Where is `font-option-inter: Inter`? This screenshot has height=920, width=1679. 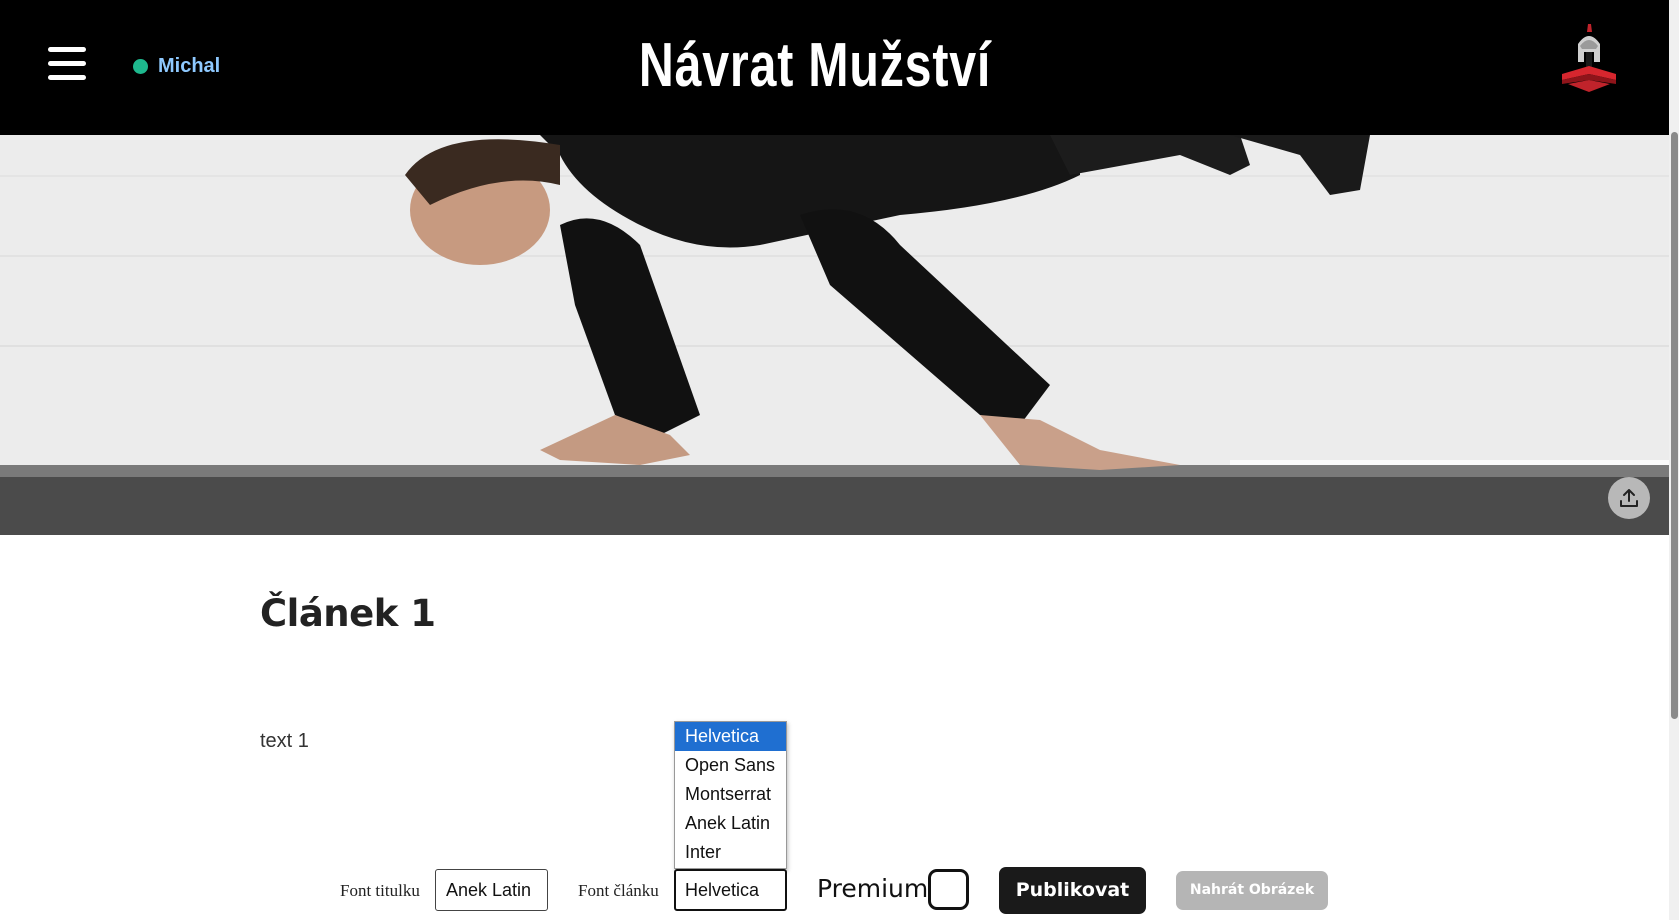 font-option-inter: Inter is located at coordinates (730, 852).